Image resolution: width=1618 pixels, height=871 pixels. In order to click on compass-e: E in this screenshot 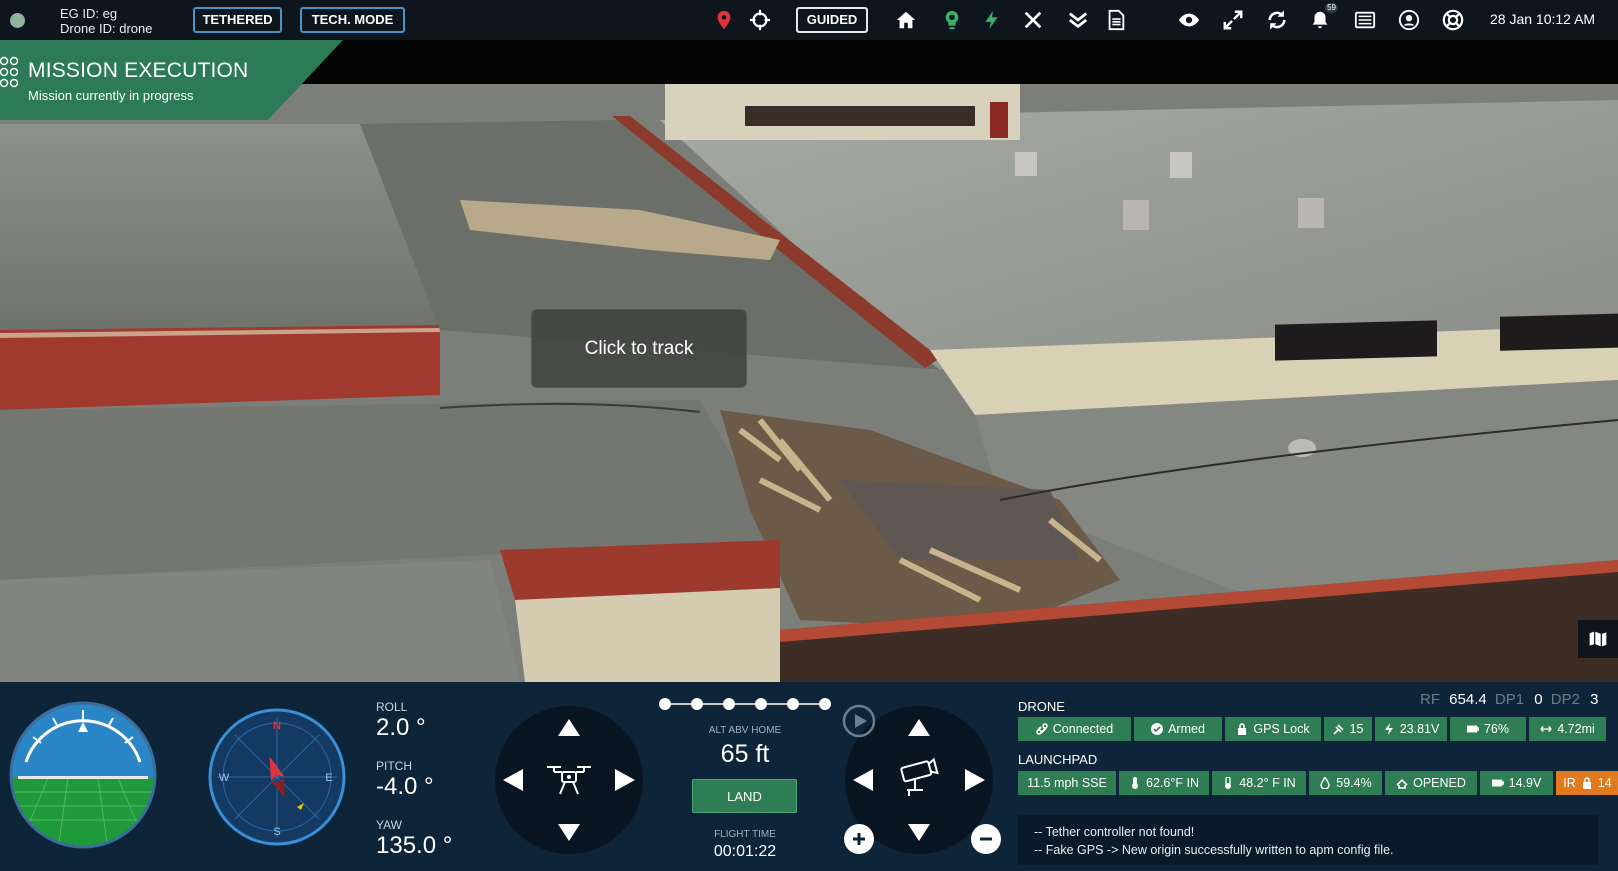, I will do `click(328, 778)`.